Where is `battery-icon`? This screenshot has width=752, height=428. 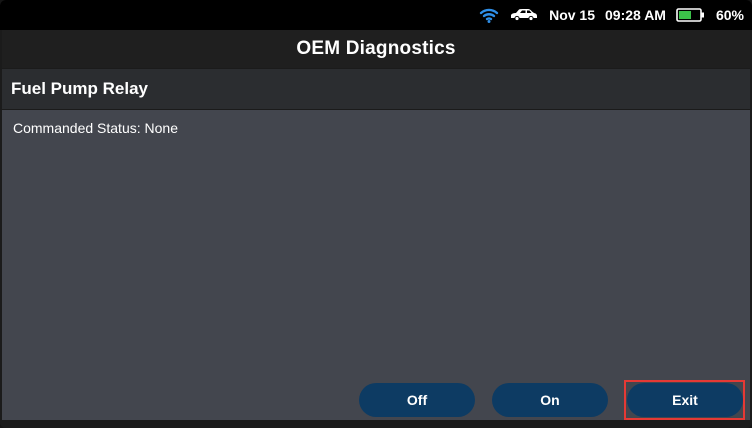 battery-icon is located at coordinates (691, 15).